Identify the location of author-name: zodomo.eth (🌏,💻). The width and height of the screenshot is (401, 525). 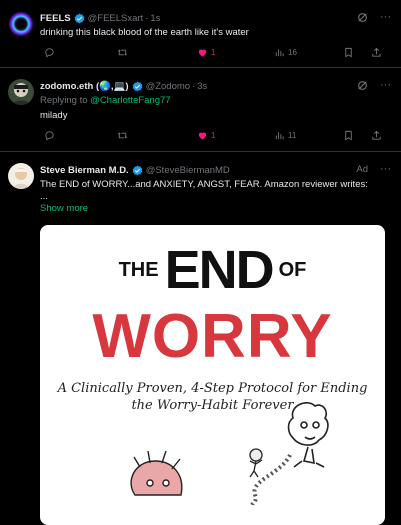
(84, 86).